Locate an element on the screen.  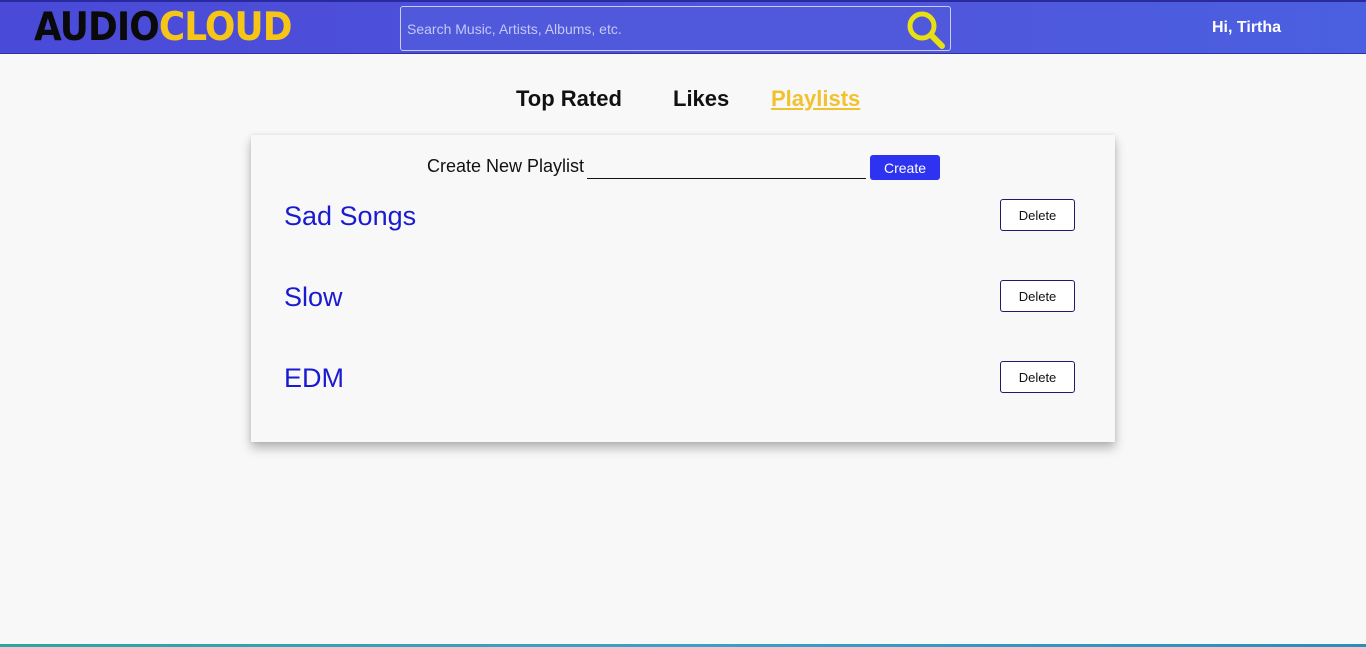
logo-cloud: CLOUD is located at coordinates (225, 27).